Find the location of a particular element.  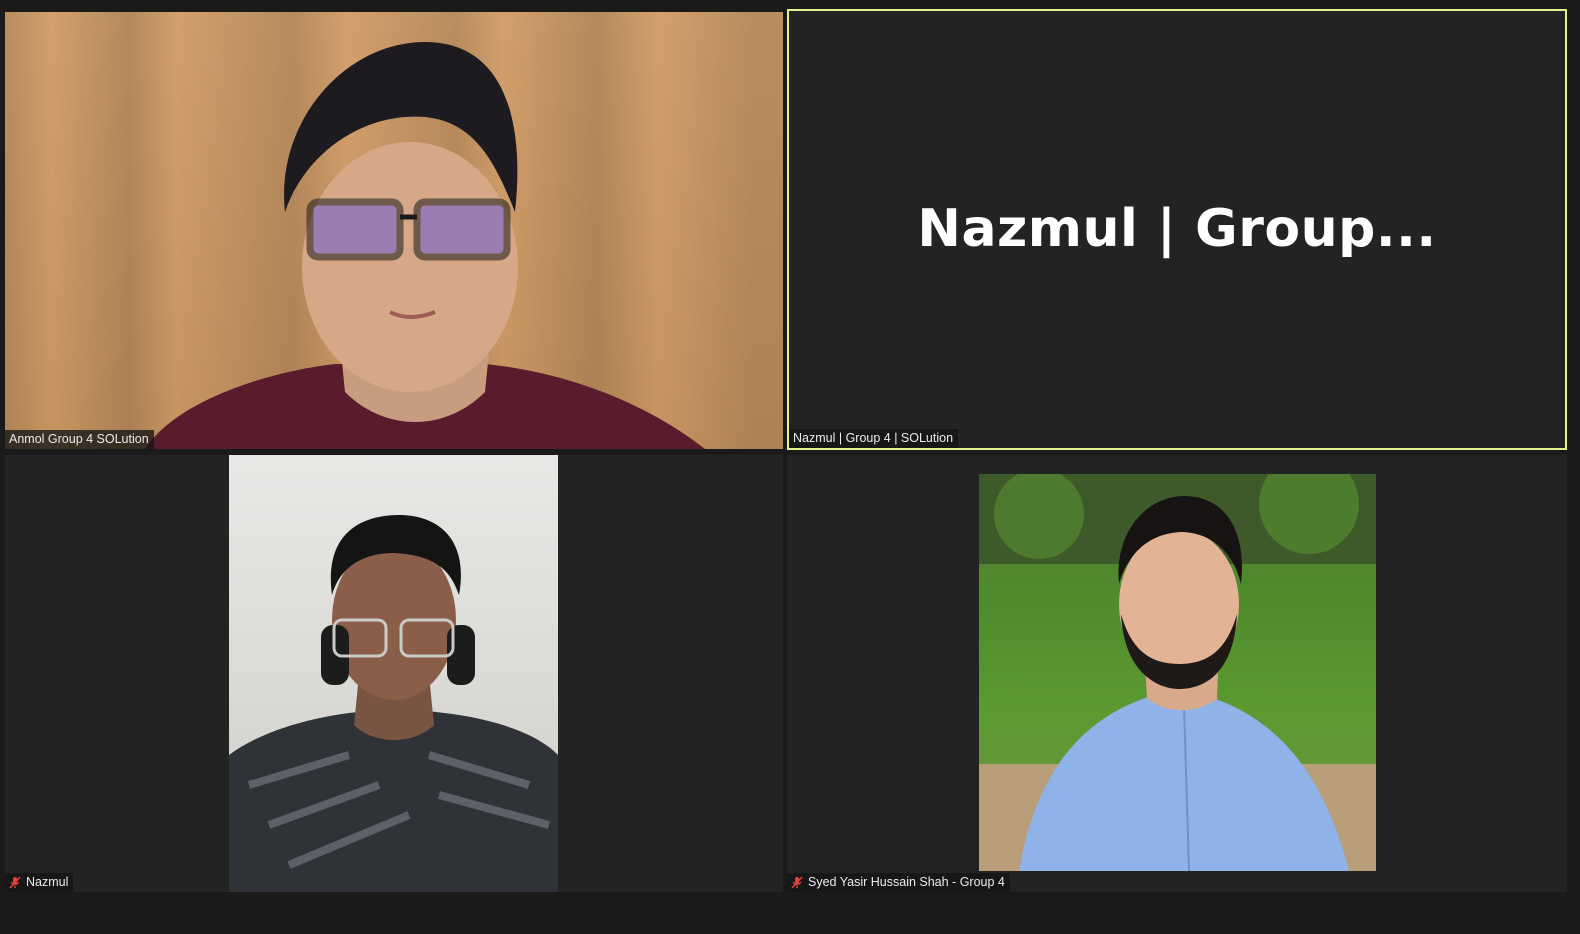

webcam-feed is located at coordinates (393, 673).